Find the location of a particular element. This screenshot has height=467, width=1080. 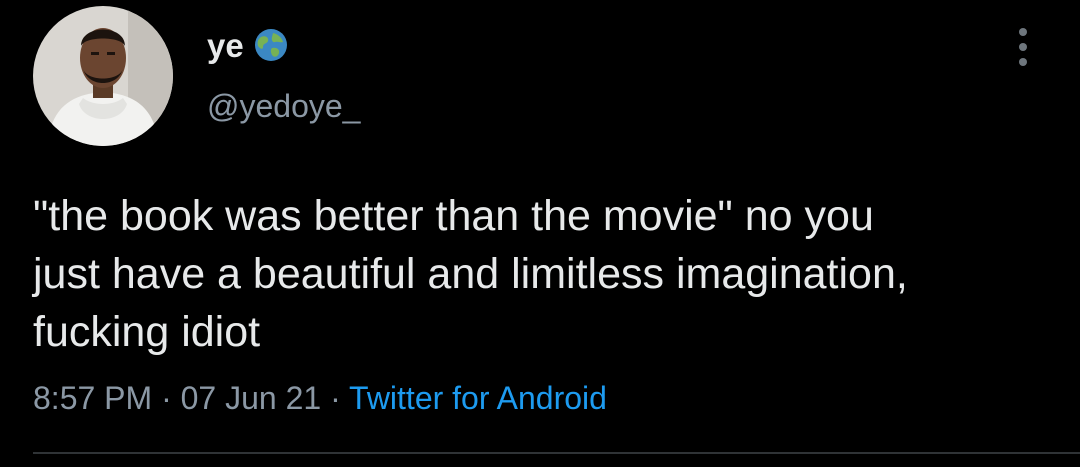

tweet-time: 8:57 PM is located at coordinates (92, 398).